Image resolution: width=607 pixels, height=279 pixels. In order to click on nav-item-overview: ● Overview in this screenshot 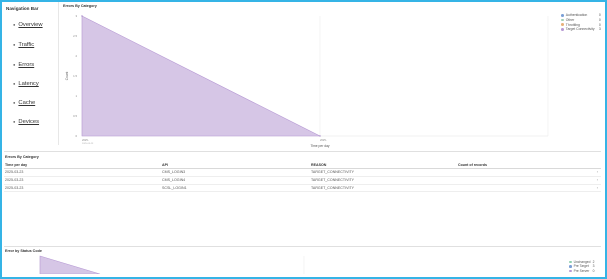, I will do `click(28, 25)`.